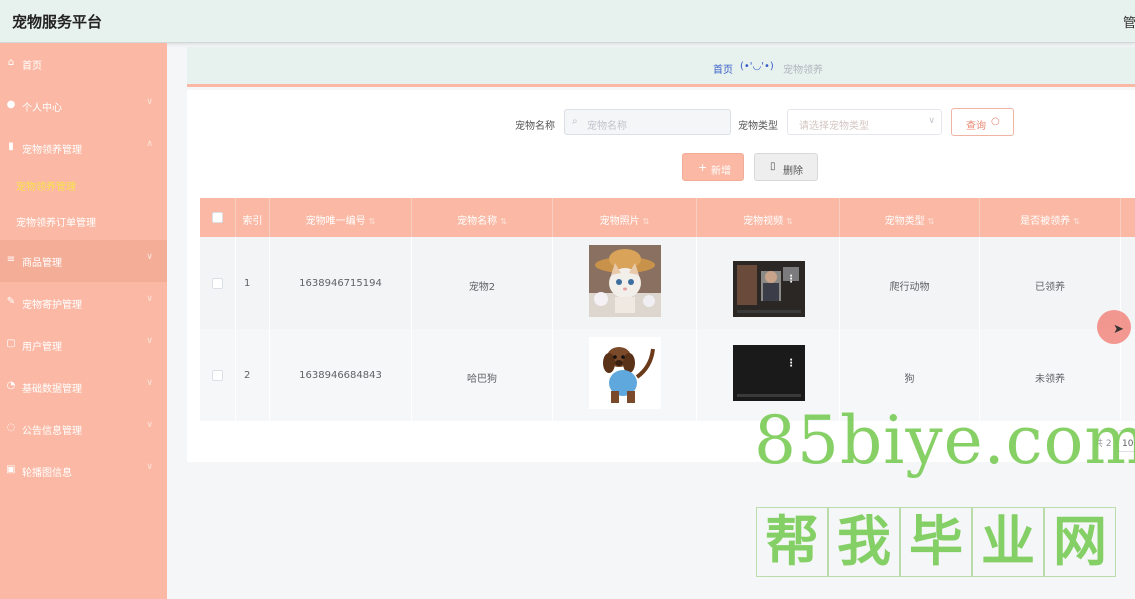  I want to click on sidebar-item-label: 公告信息管理, so click(52, 431).